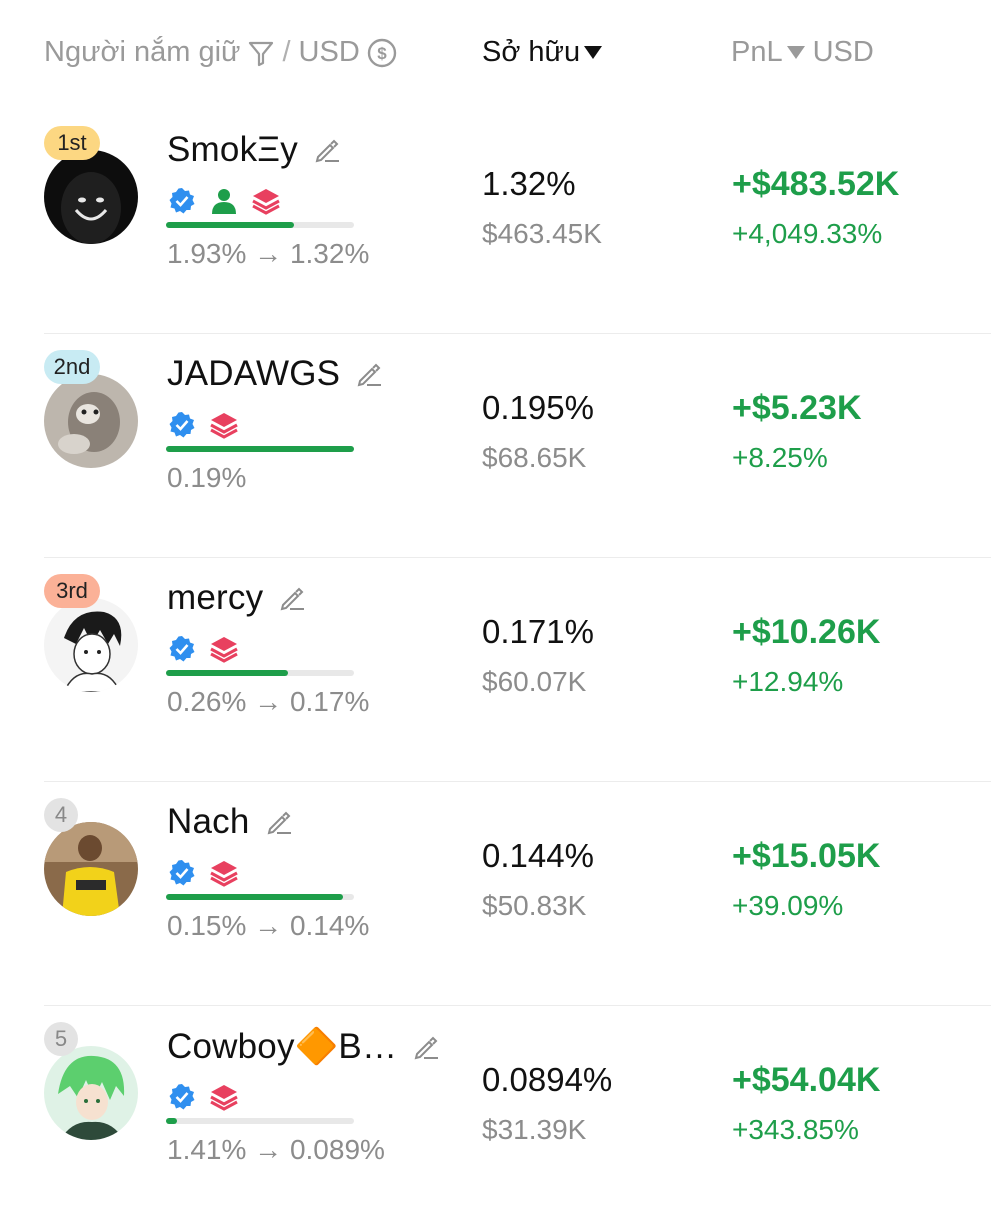  I want to click on ownership-value: $68.65K, so click(534, 457).